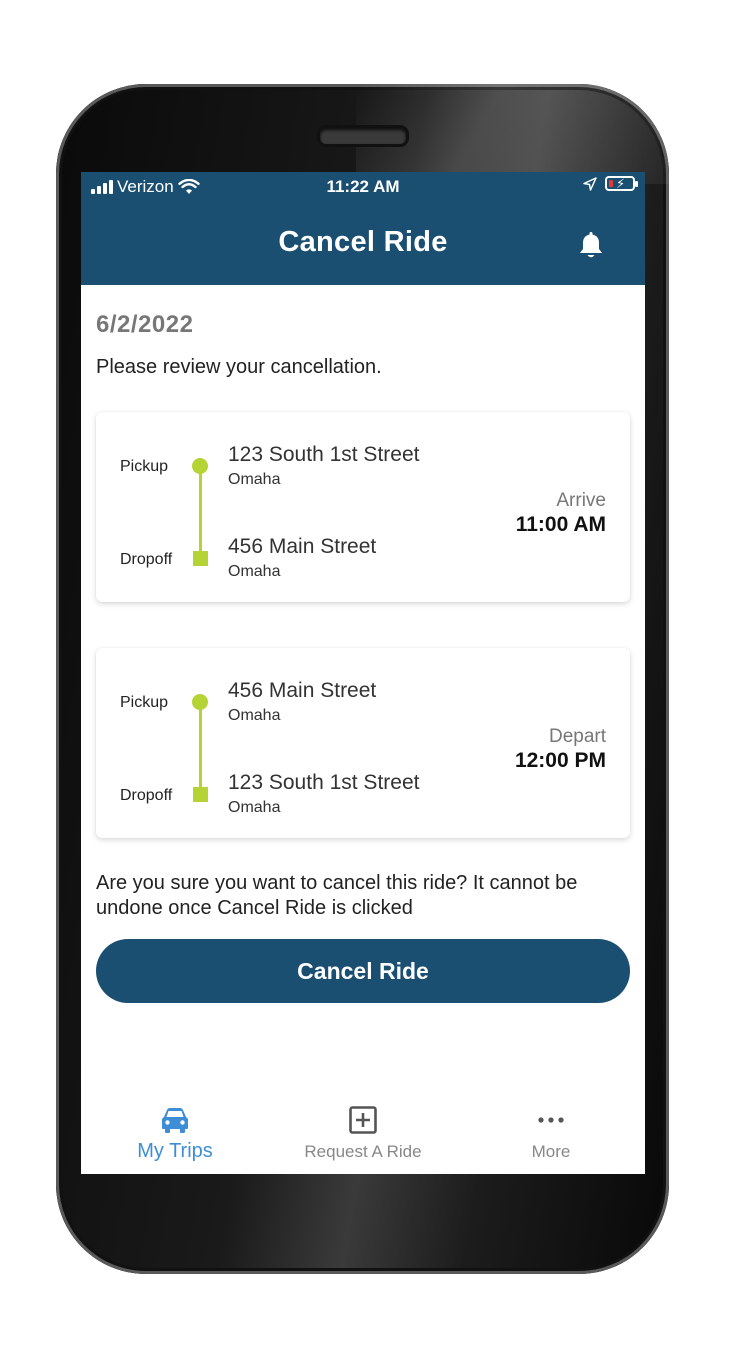  I want to click on dropoff-address: 456 Main Street, so click(302, 546).